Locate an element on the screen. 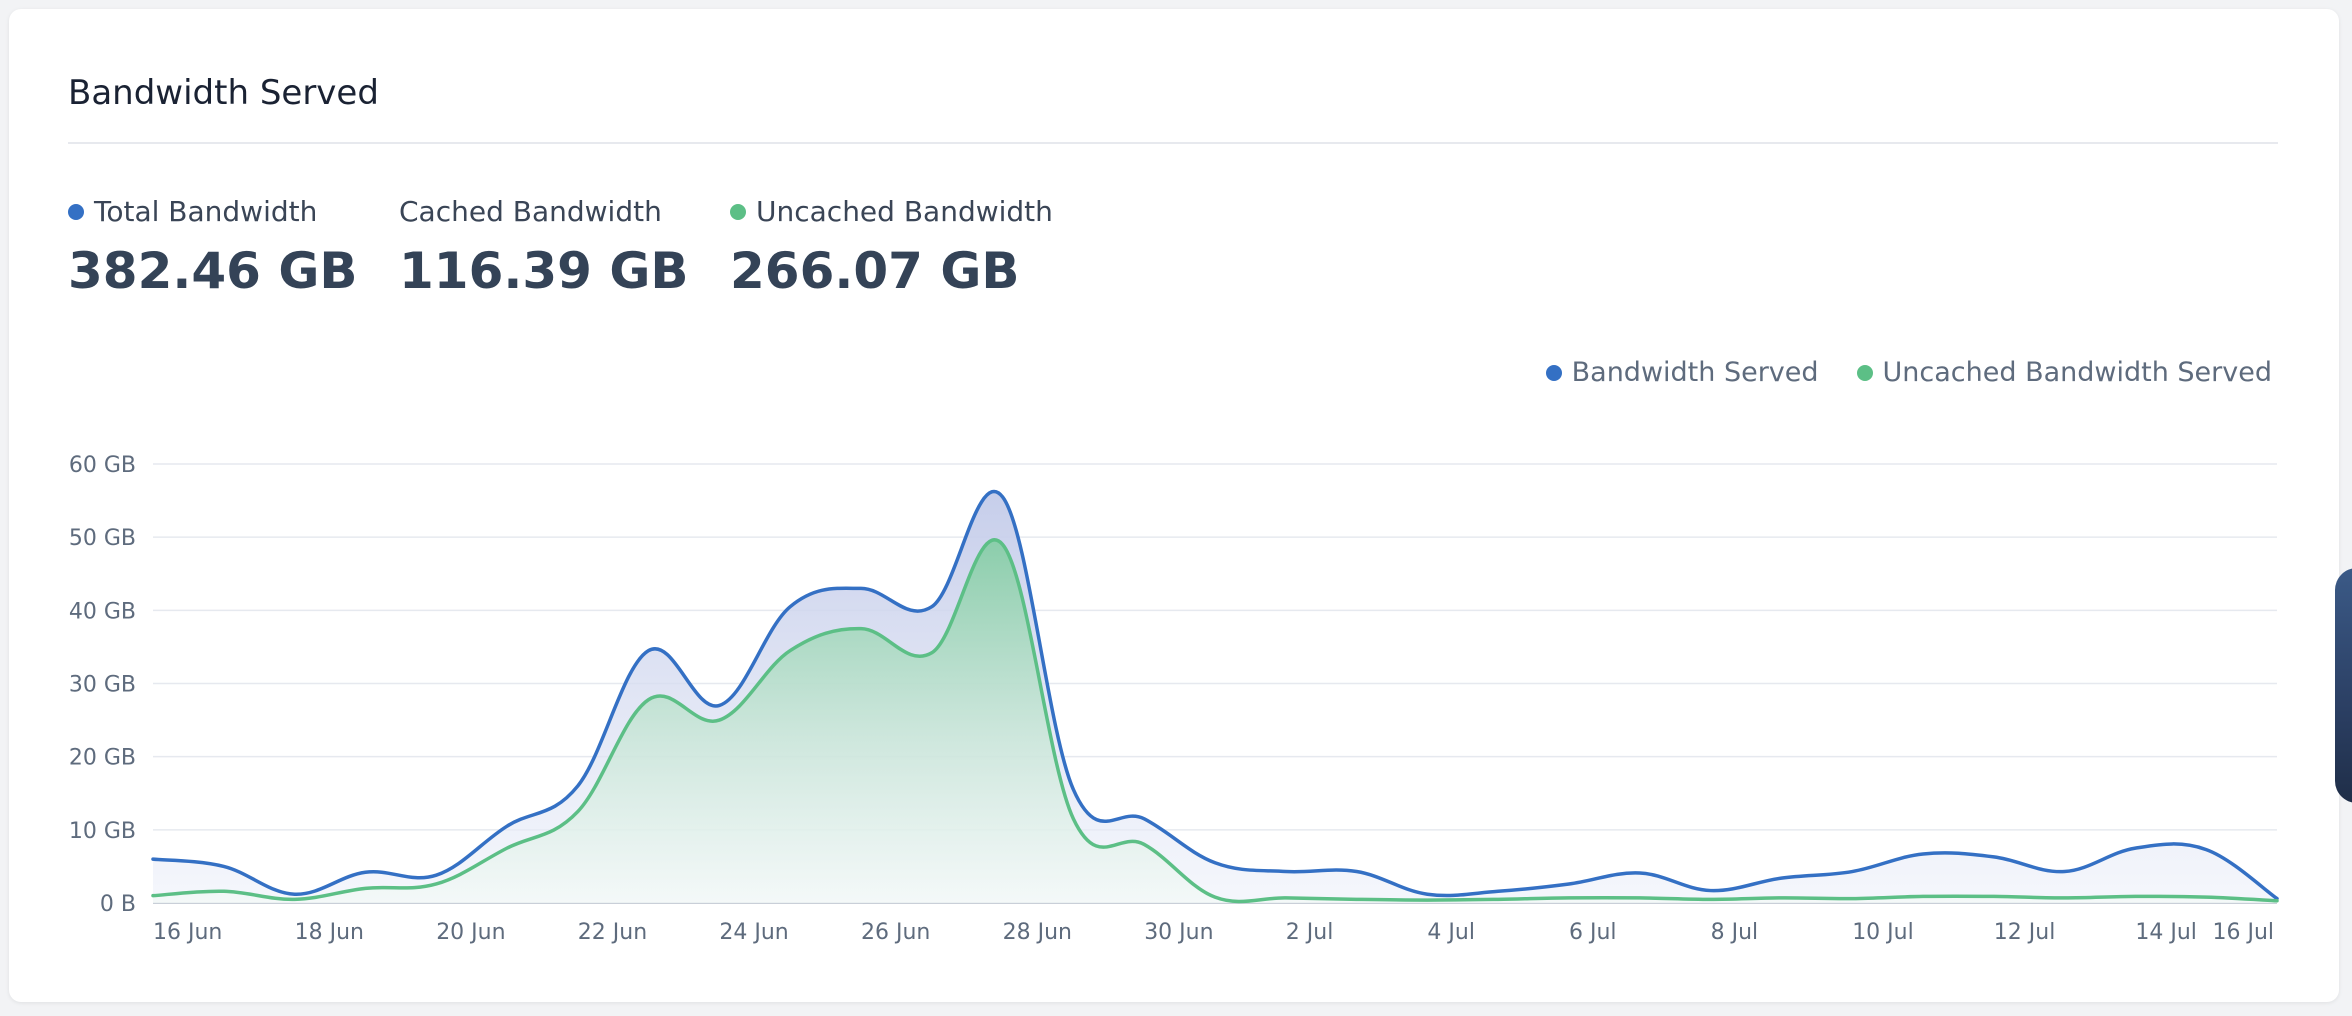 The image size is (2352, 1016). y-tick-label: 50 GB is located at coordinates (102, 538).